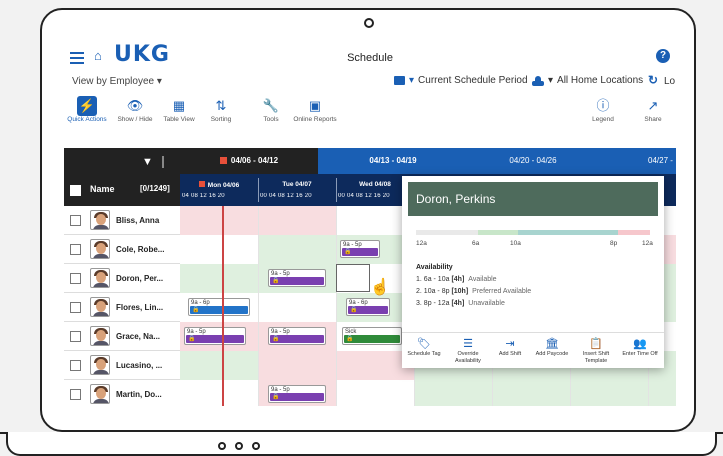 The image size is (723, 456). I want to click on online-reports-label: Online Reports, so click(315, 119).